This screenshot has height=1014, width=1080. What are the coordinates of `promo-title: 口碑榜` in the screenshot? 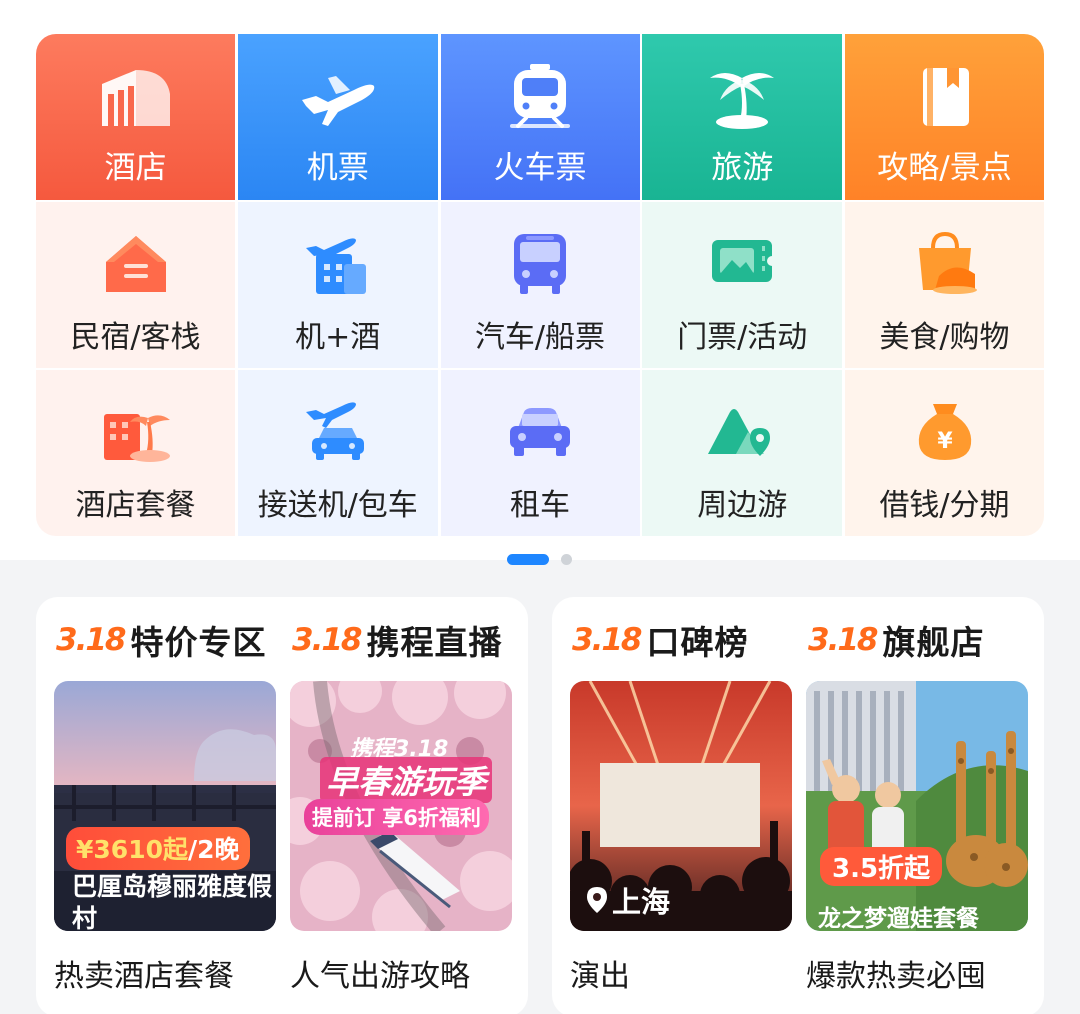 It's located at (697, 642).